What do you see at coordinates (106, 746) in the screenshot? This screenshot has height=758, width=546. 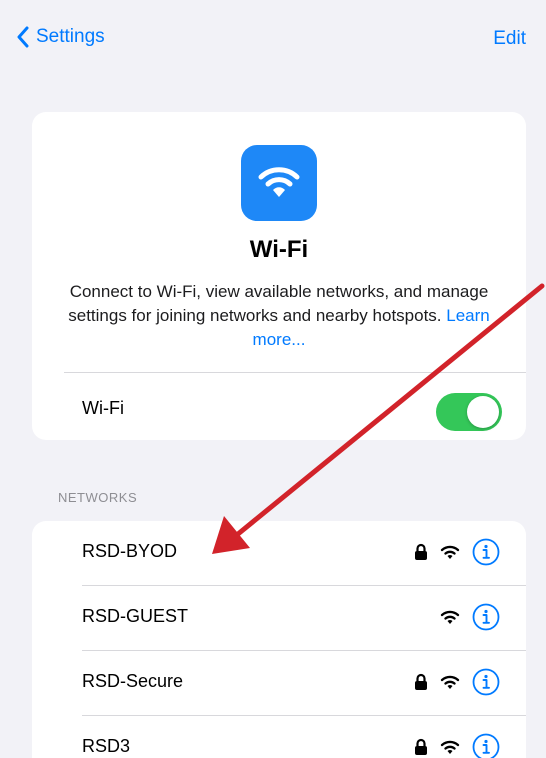 I see `network-name: RSD3` at bounding box center [106, 746].